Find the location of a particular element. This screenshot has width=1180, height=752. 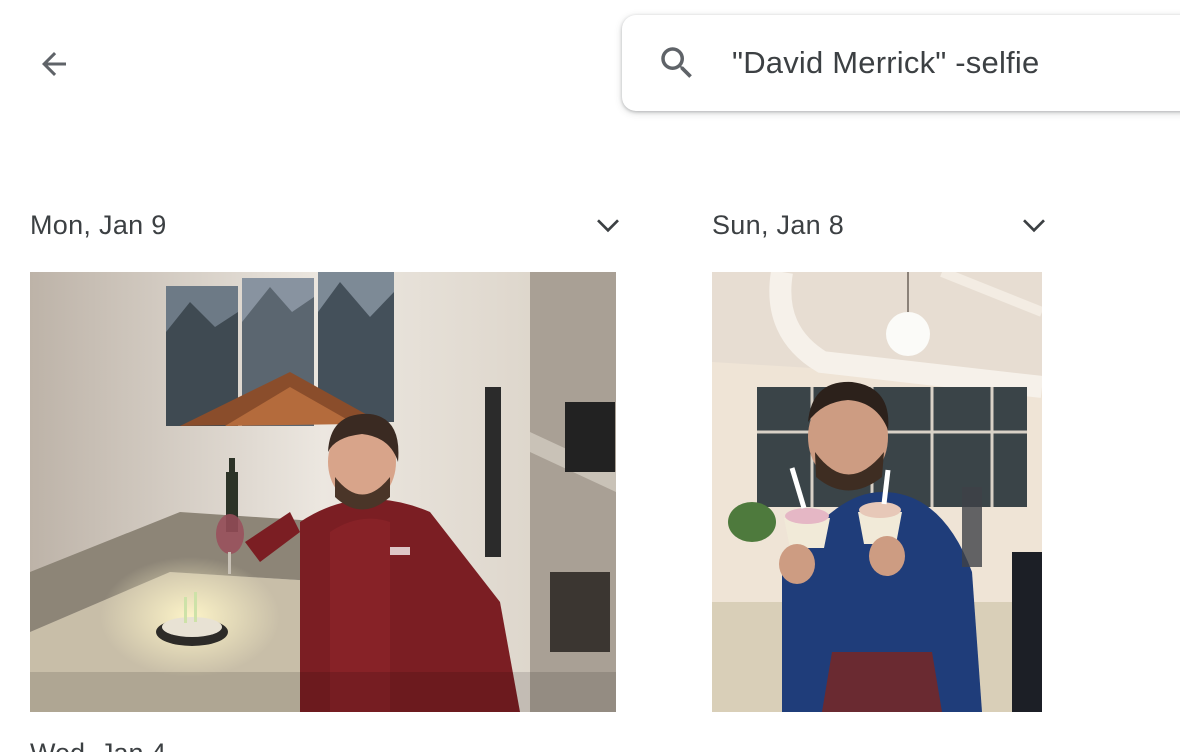

date-group-title: Sun, Jan 8 is located at coordinates (778, 224).